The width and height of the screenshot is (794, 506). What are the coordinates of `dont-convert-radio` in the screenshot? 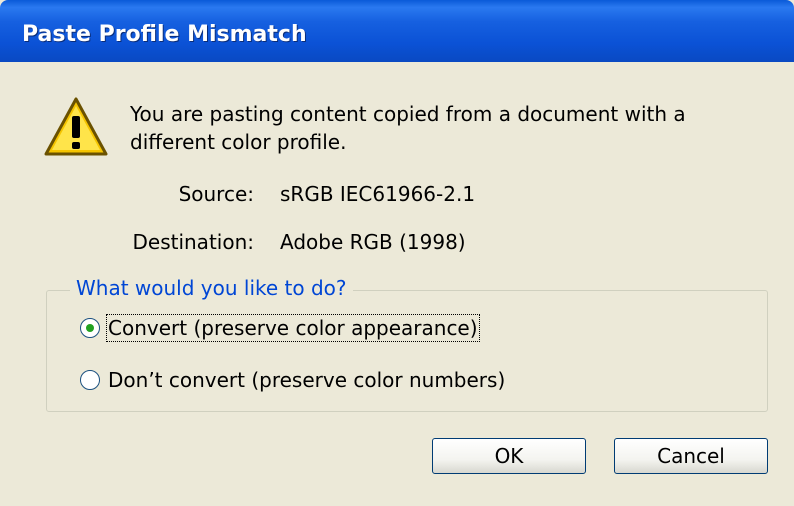 It's located at (90, 380).